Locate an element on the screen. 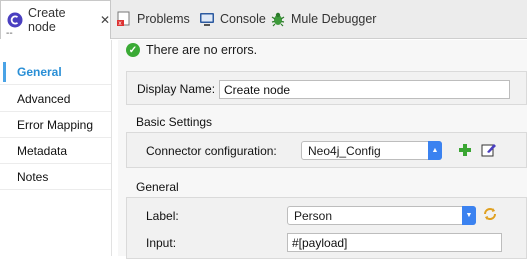  tab-label: Mule Debugger is located at coordinates (334, 19).